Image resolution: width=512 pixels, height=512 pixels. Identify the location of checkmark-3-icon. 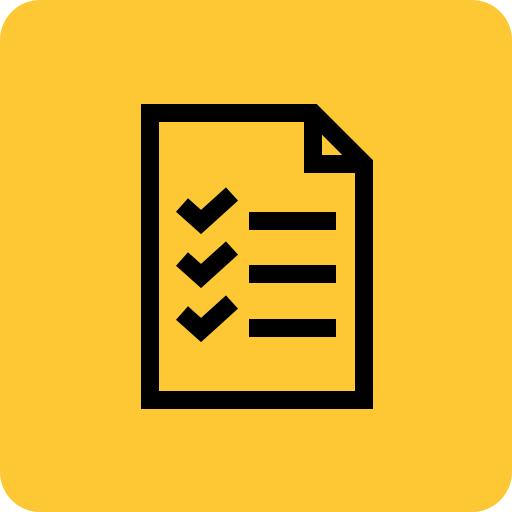
(207, 319).